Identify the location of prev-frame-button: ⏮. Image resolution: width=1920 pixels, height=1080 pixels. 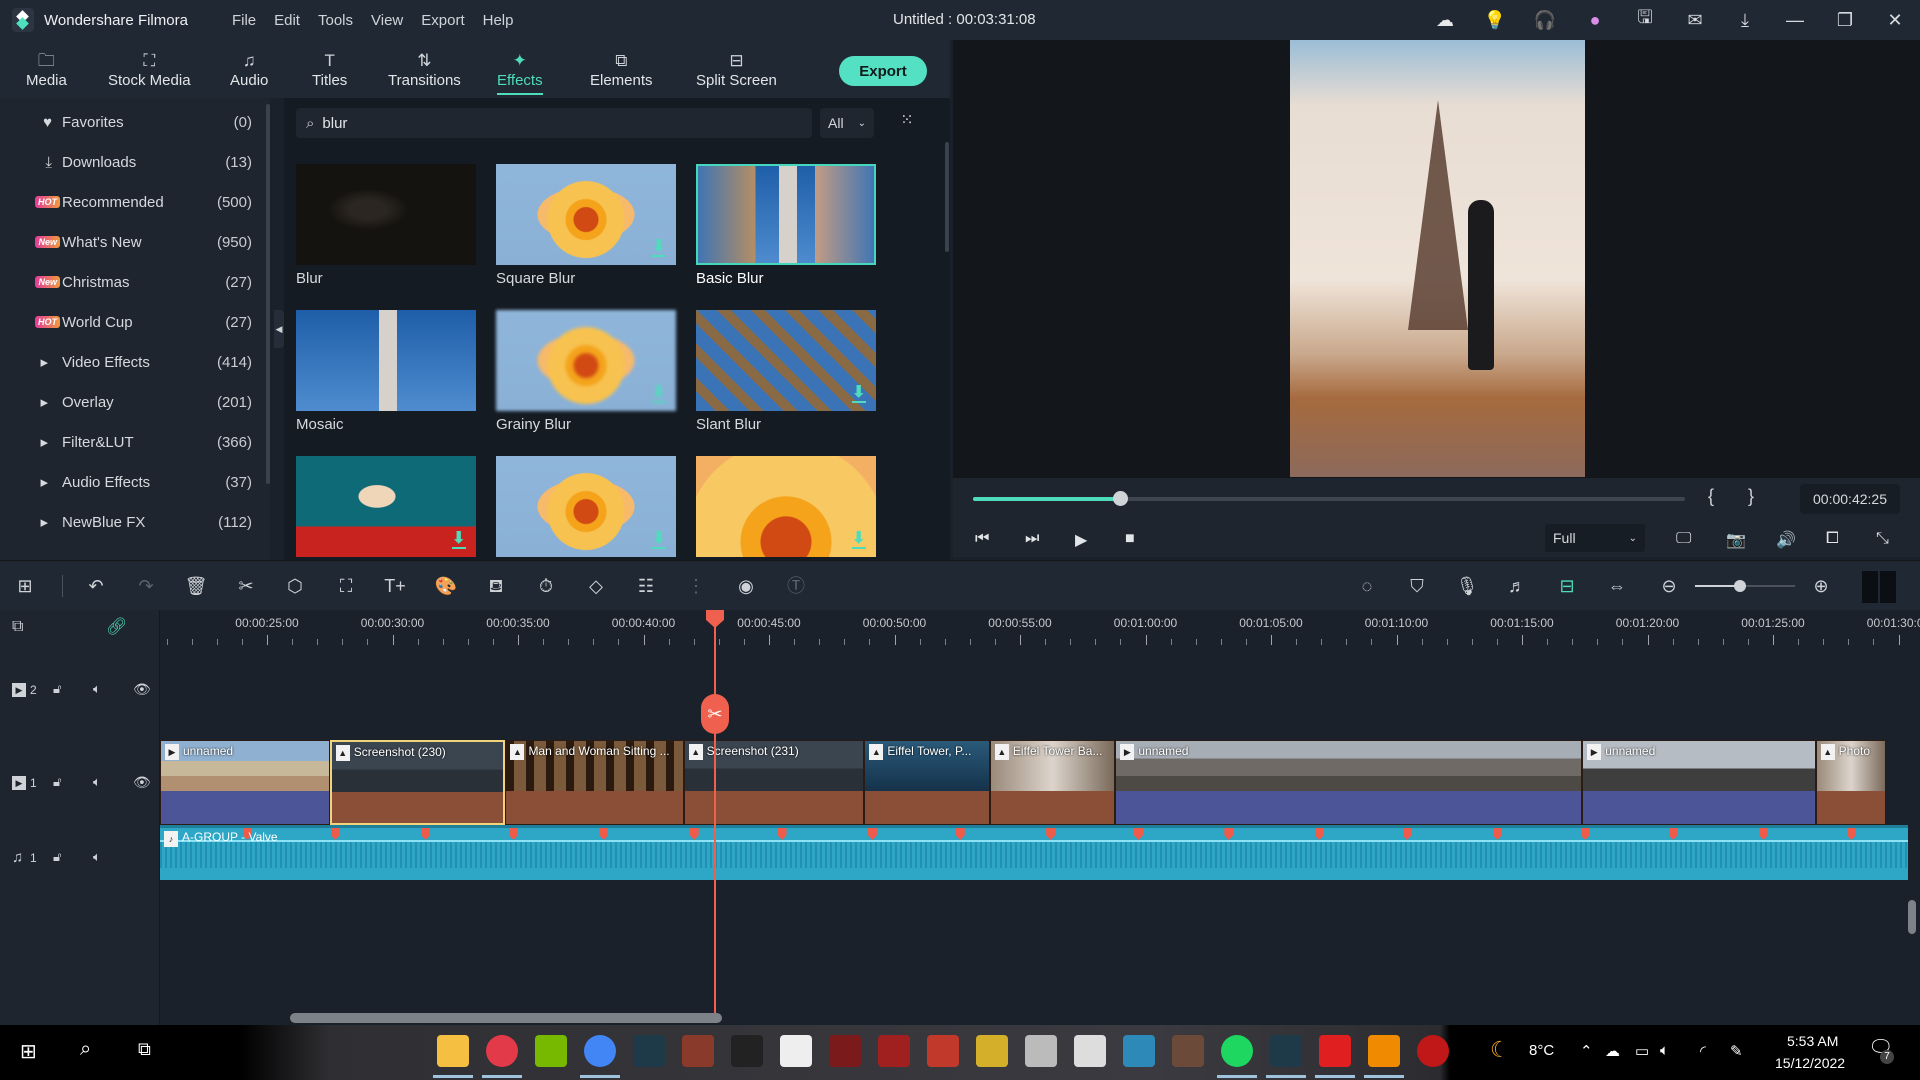
(982, 539).